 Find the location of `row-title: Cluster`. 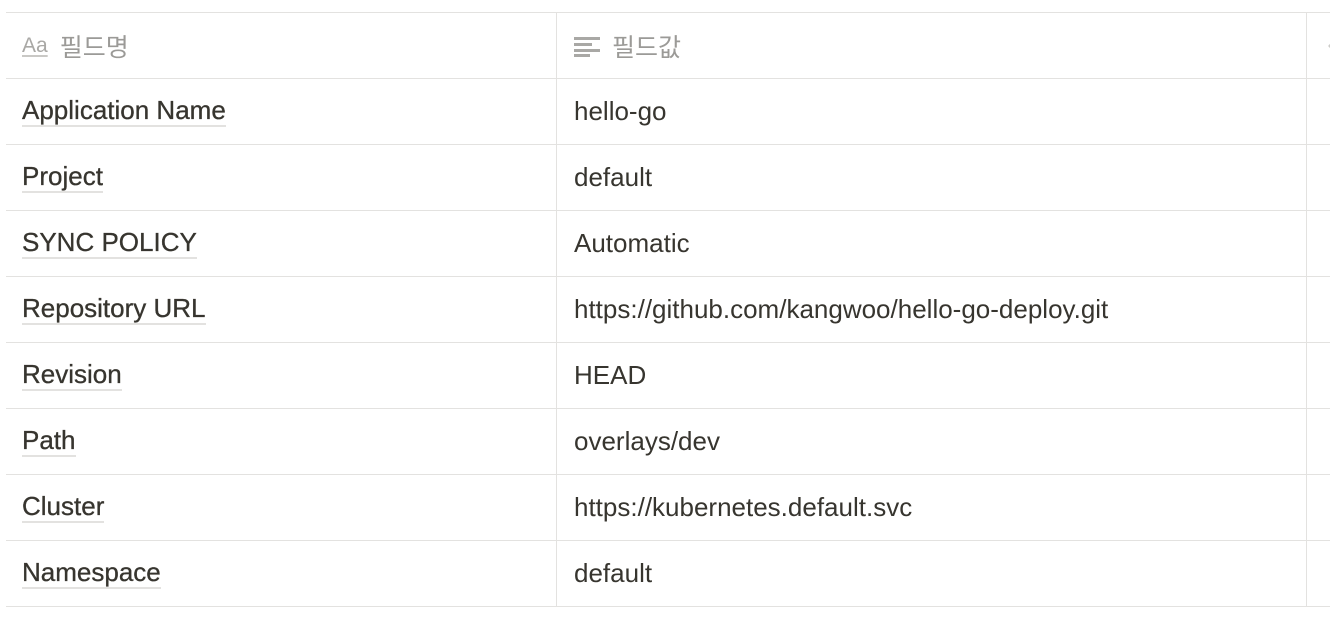

row-title: Cluster is located at coordinates (63, 507).